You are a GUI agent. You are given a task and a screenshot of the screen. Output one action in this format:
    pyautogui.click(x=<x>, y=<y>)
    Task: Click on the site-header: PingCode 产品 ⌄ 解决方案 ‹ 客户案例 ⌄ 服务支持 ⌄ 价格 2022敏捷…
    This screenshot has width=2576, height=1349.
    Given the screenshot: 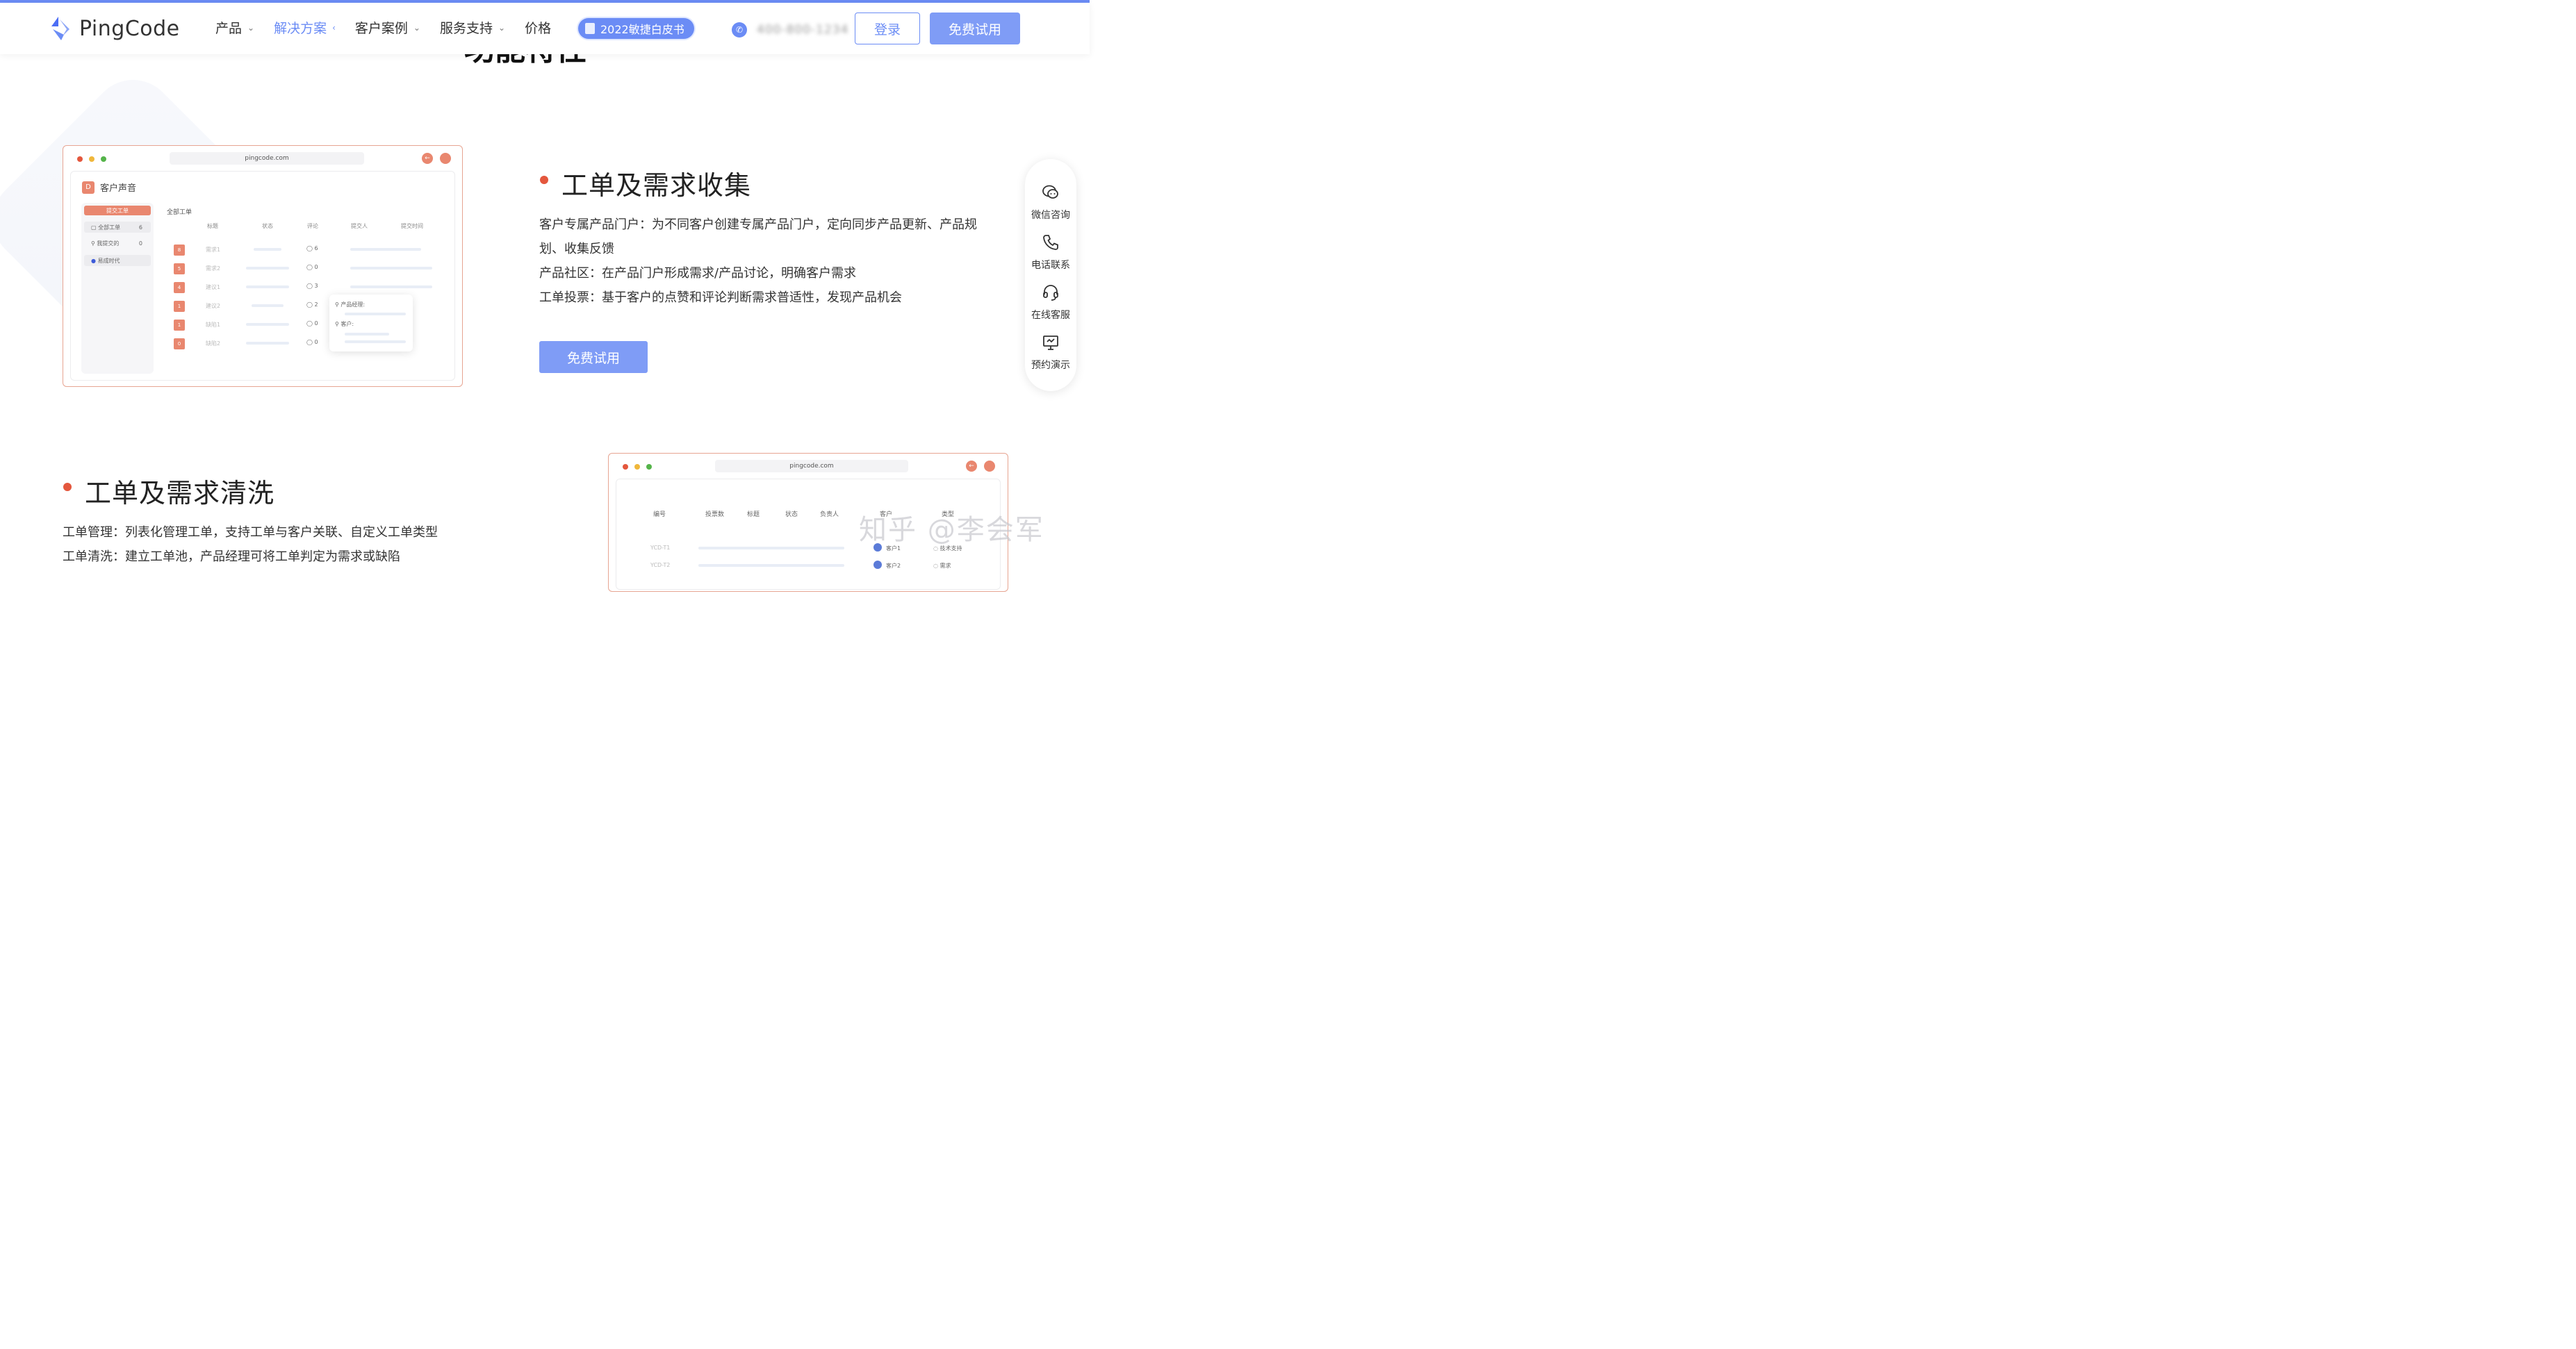 What is the action you would take?
    pyautogui.click(x=545, y=28)
    